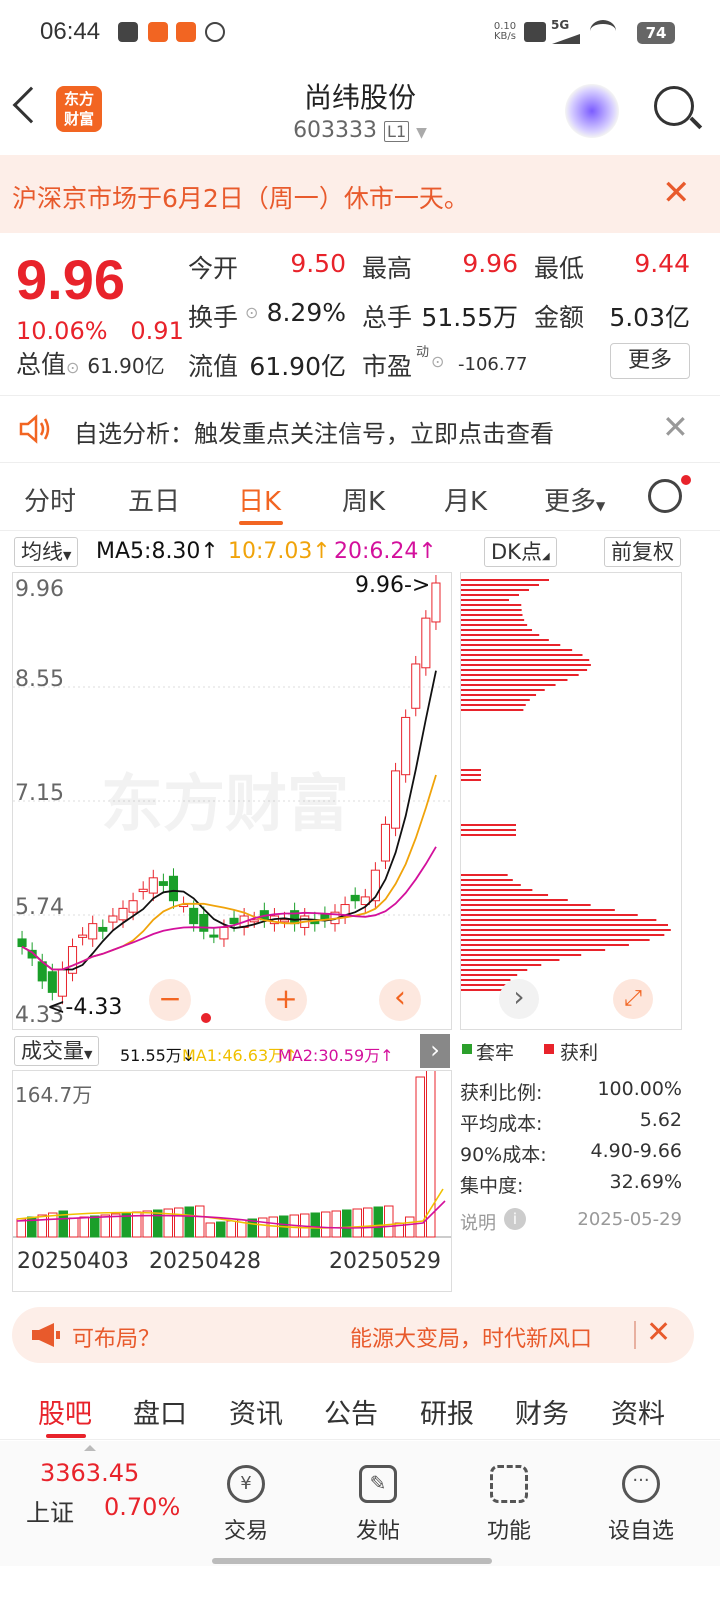  What do you see at coordinates (351, 1411) in the screenshot?
I see `tab-announcements: 公告` at bounding box center [351, 1411].